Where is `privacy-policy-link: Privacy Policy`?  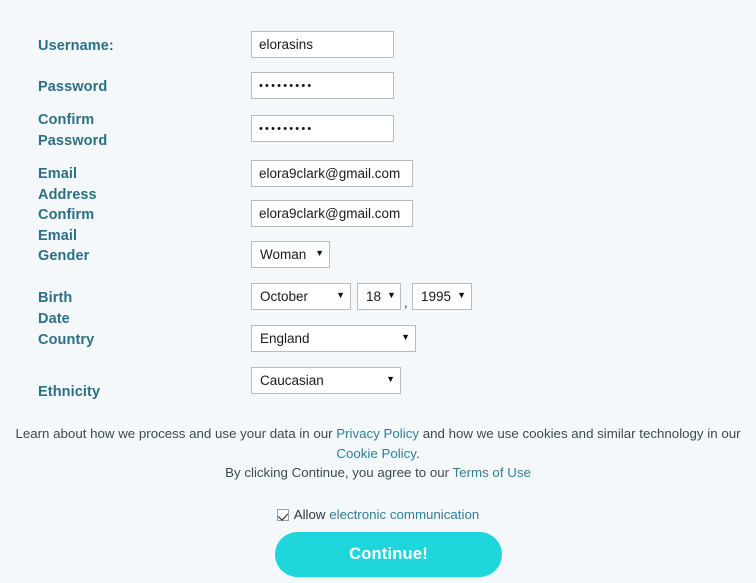 privacy-policy-link: Privacy Policy is located at coordinates (377, 433).